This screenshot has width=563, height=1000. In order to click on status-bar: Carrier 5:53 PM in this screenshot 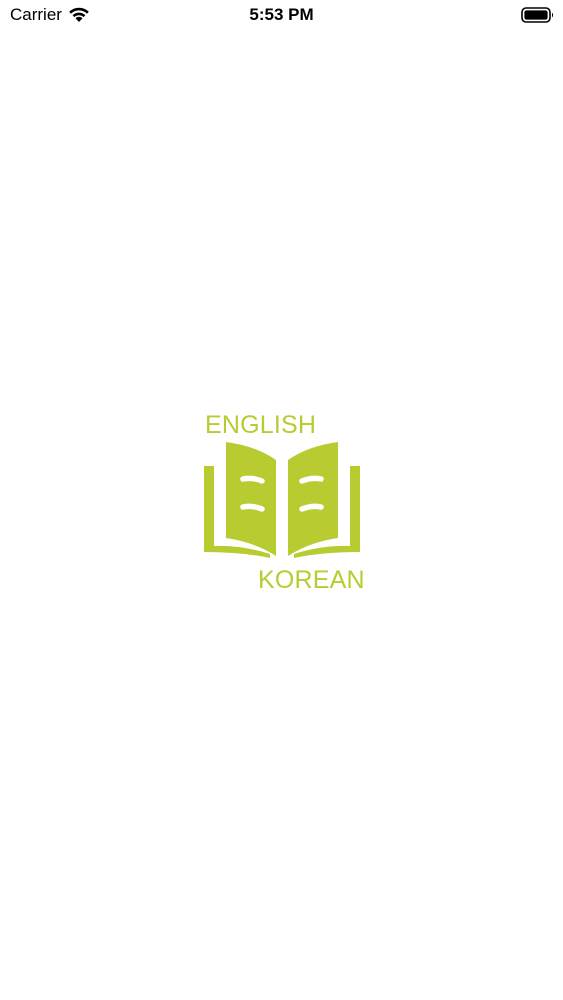, I will do `click(281, 15)`.